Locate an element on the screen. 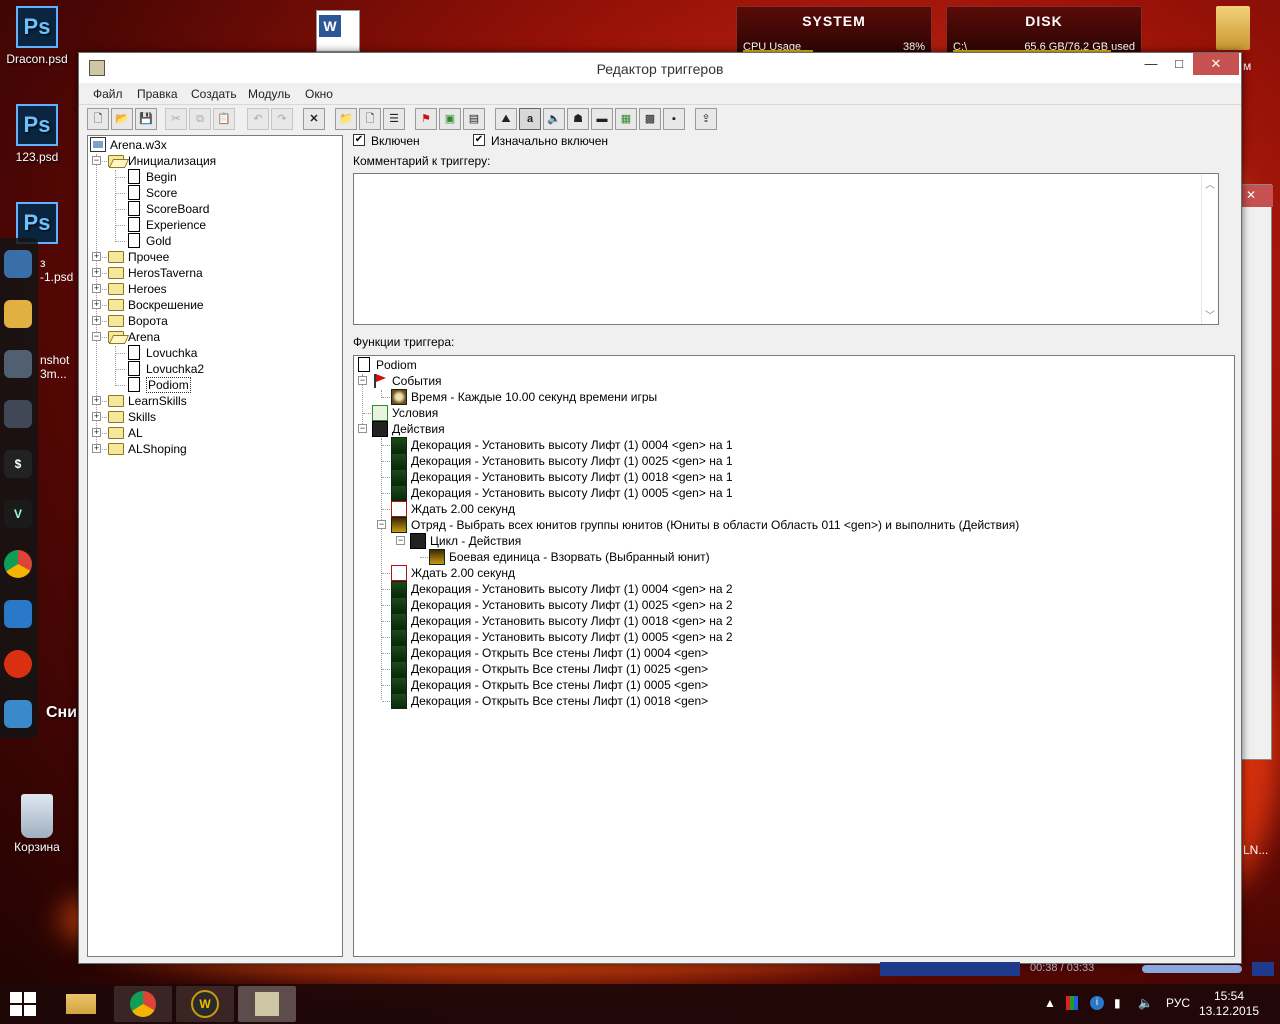 The height and width of the screenshot is (1024, 1280). media-controls is located at coordinates (950, 969).